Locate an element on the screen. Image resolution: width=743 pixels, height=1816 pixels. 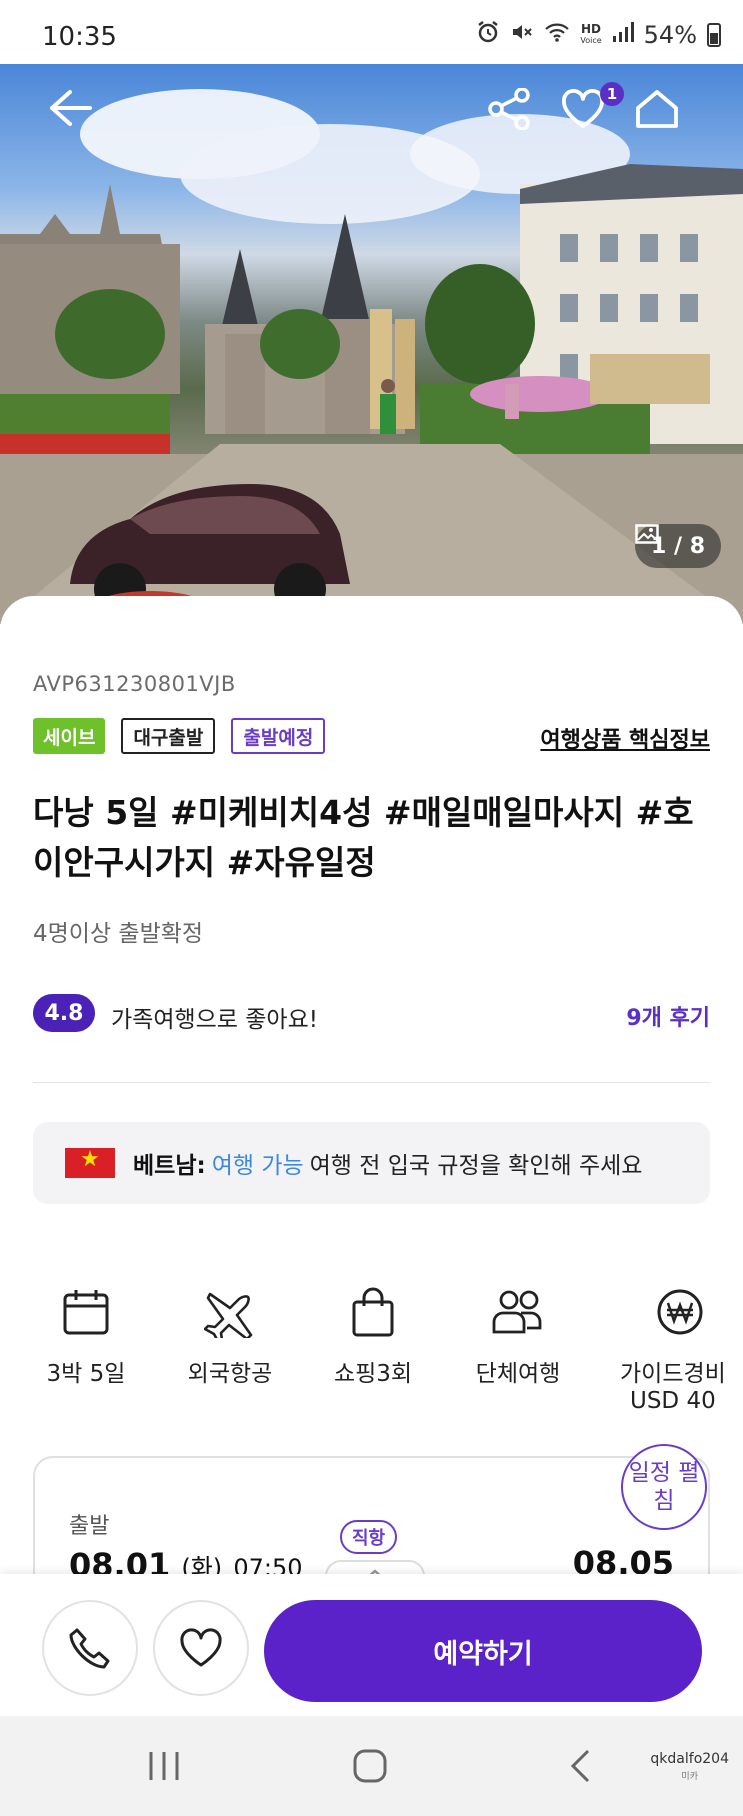
book-button: 예약하기 is located at coordinates (483, 1651).